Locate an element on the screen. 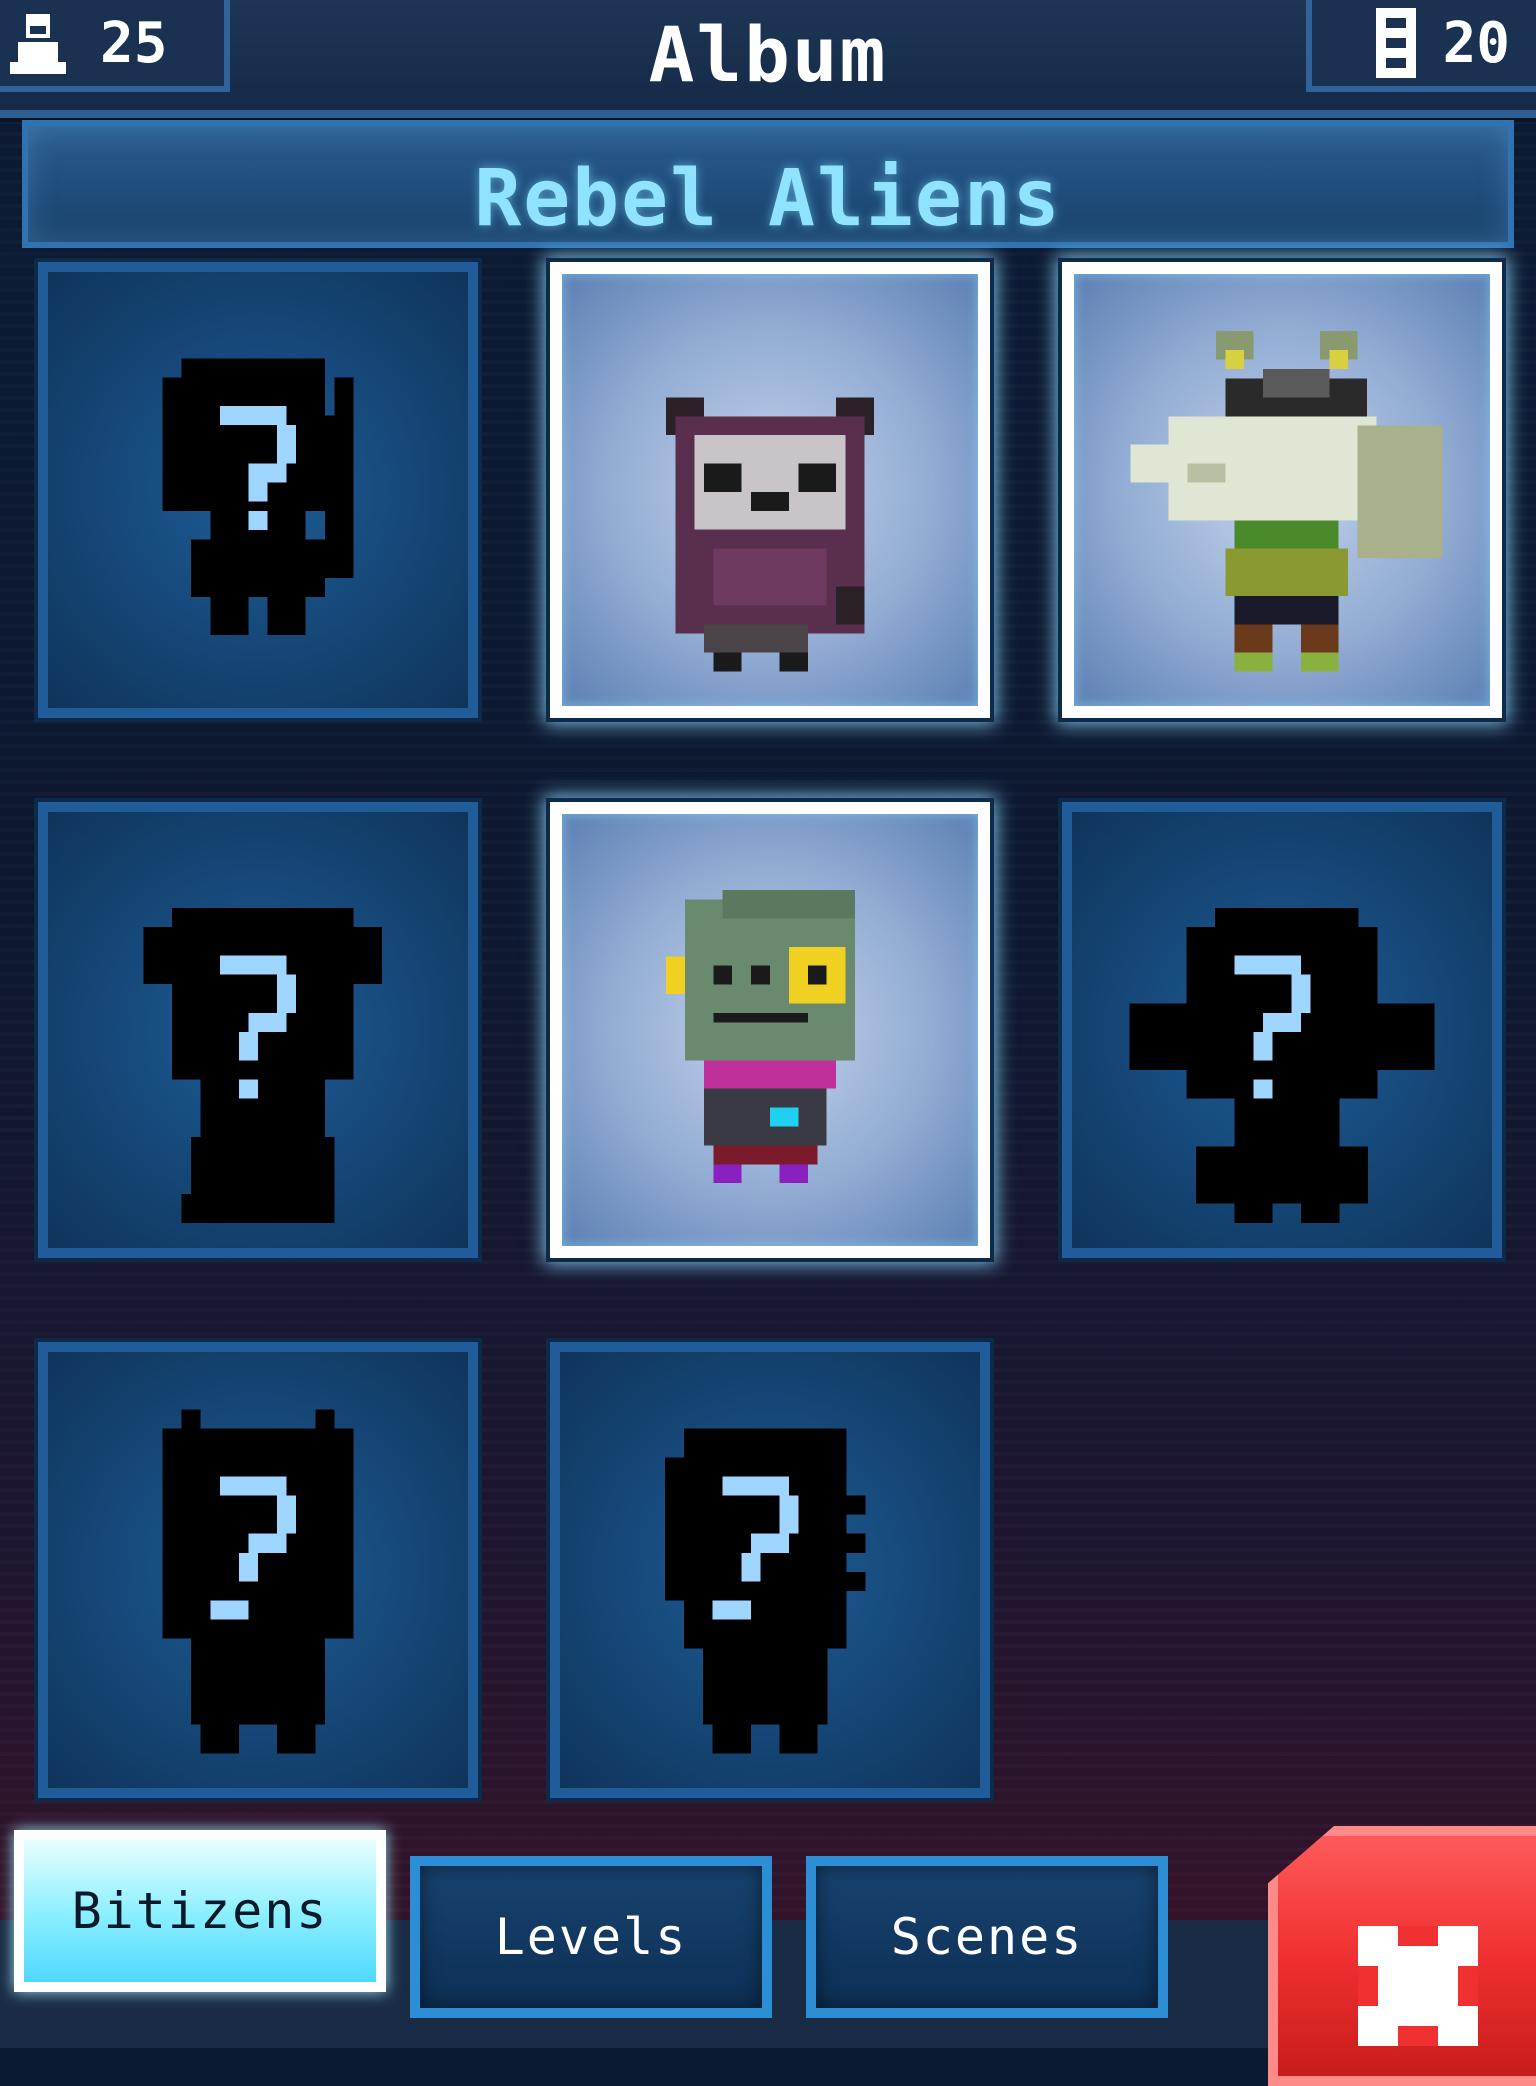  floors-value: 20 is located at coordinates (1476, 43).